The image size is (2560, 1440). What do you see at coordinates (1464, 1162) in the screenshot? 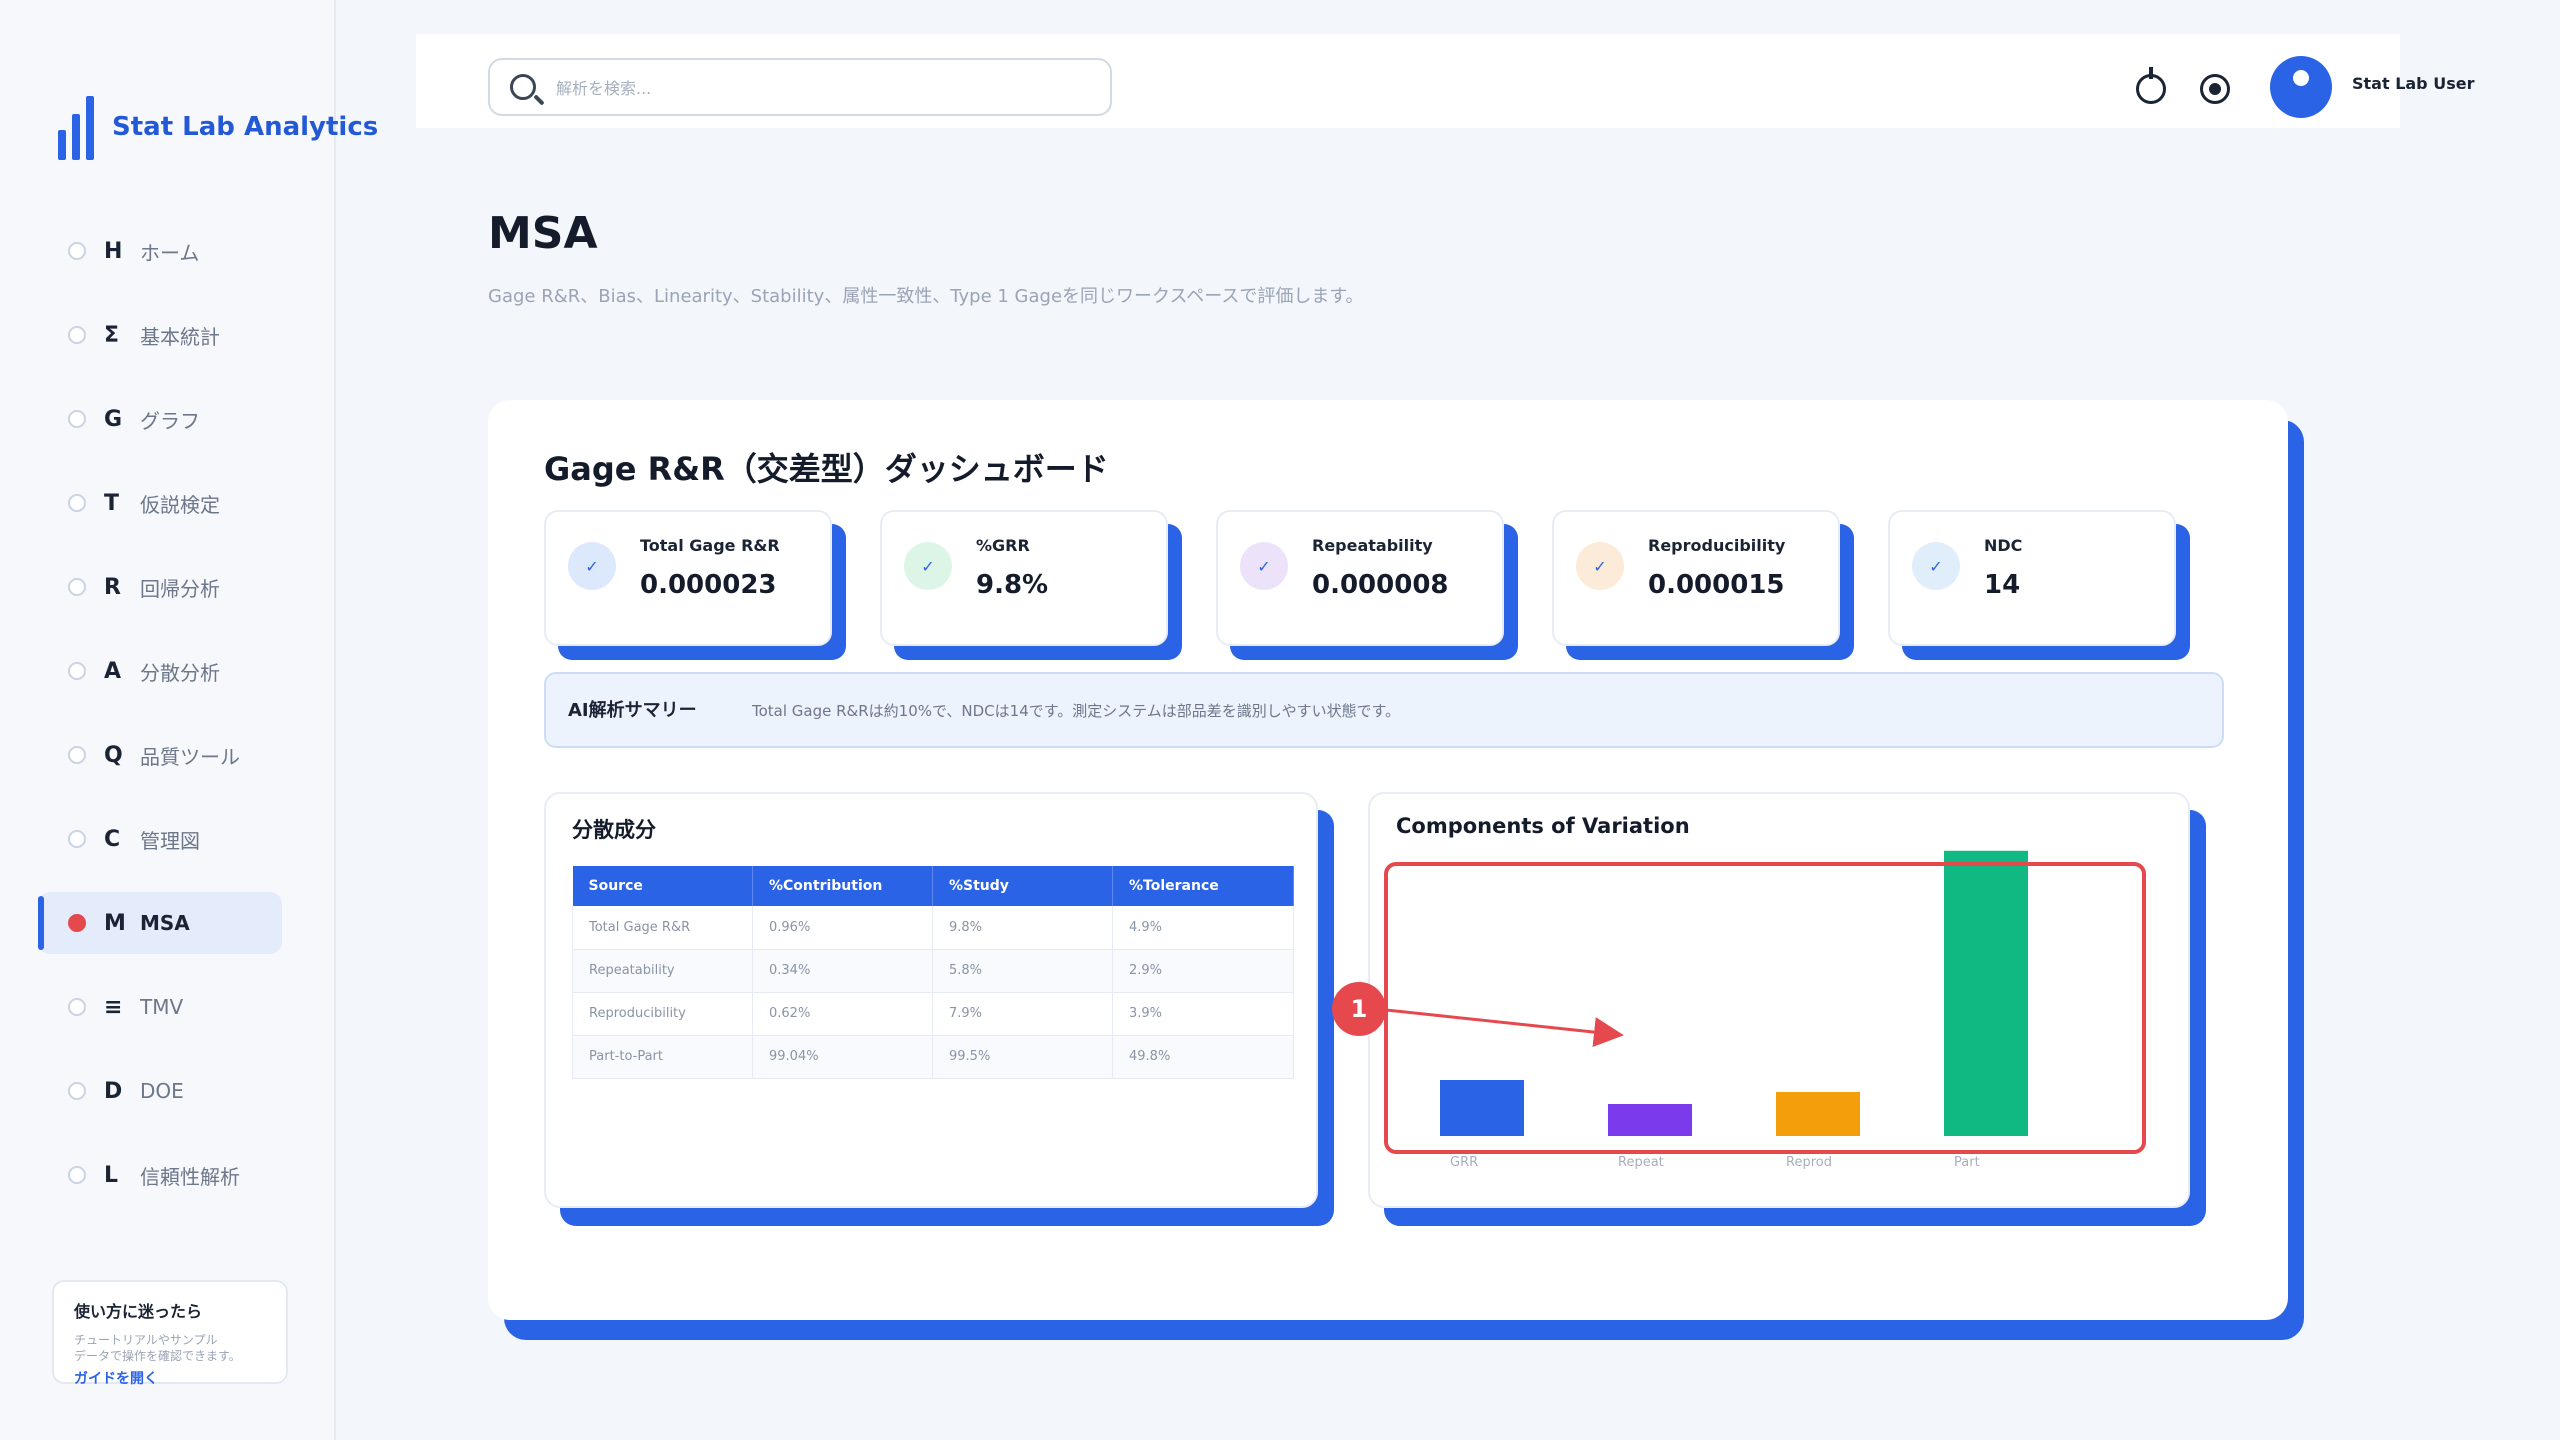
I see `x-tick-label: GRR` at bounding box center [1464, 1162].